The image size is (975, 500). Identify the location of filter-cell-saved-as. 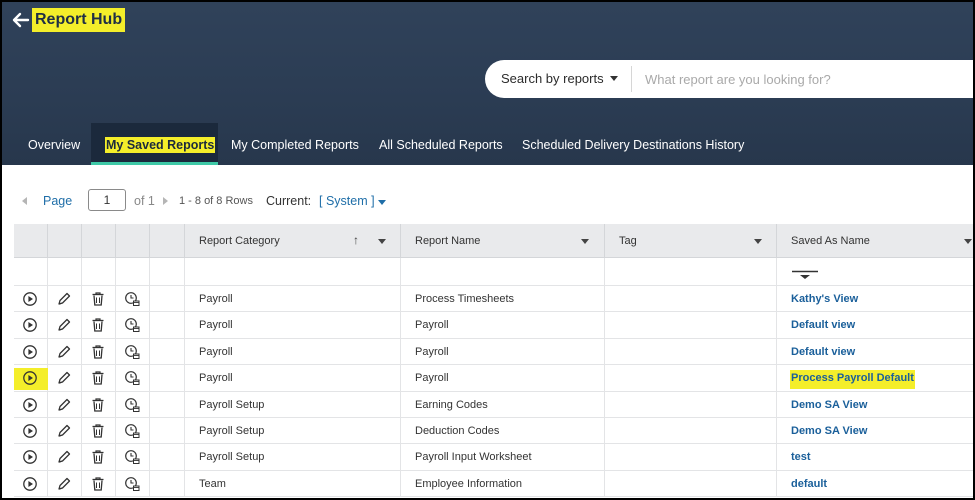
(875, 271).